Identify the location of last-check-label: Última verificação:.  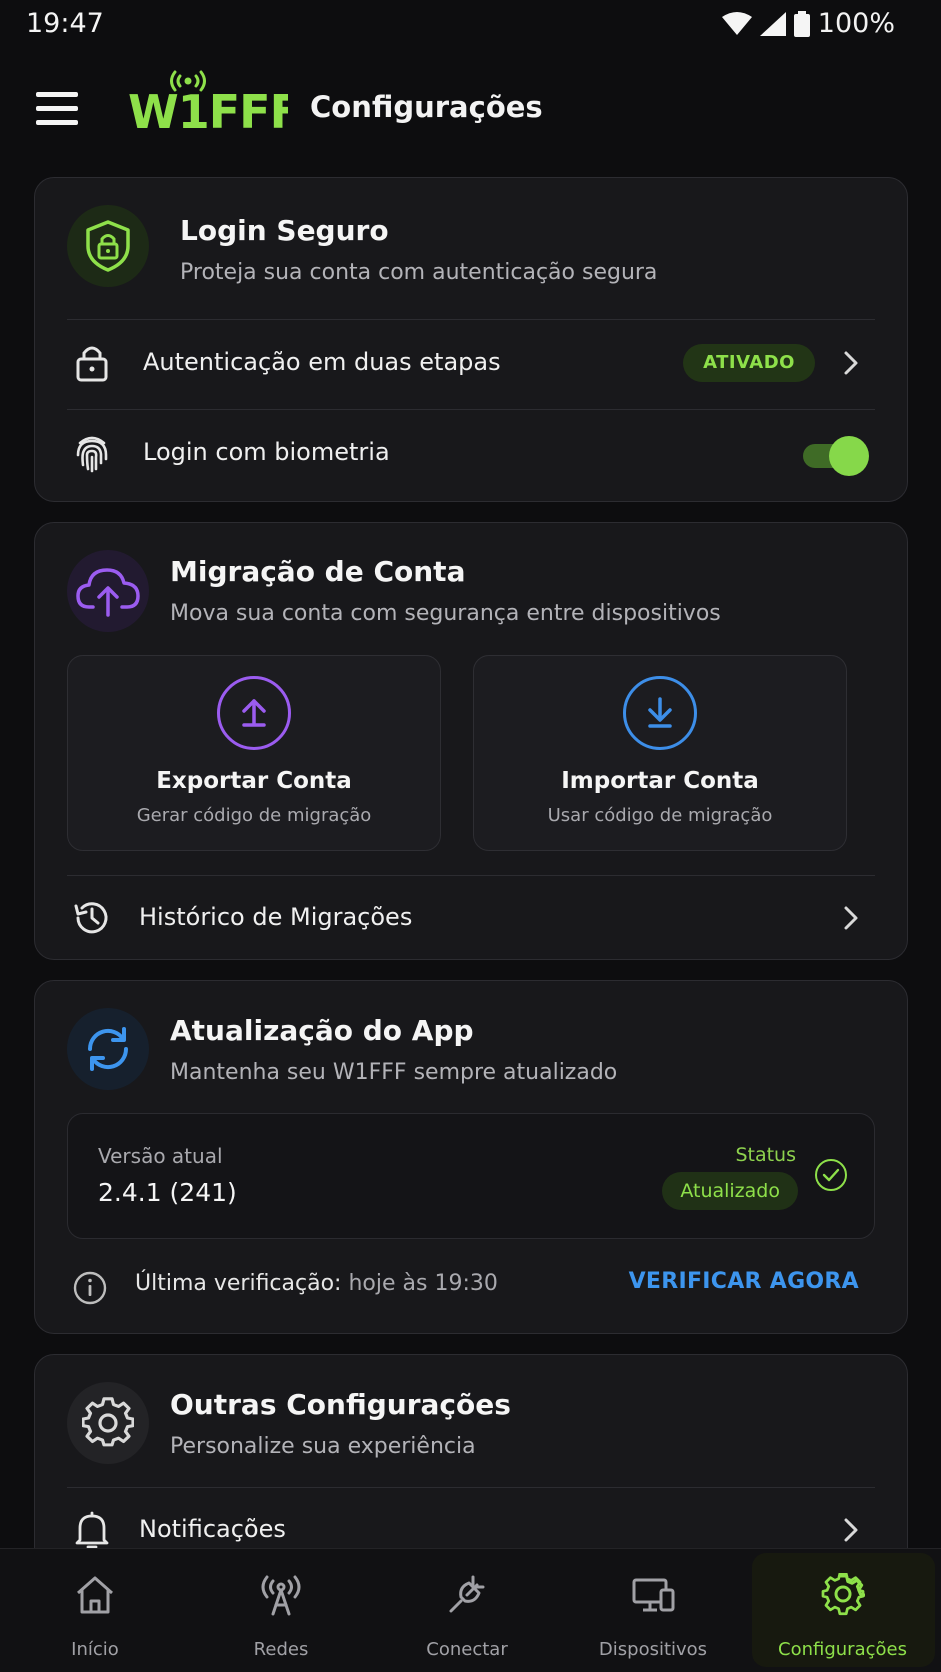
(238, 1283).